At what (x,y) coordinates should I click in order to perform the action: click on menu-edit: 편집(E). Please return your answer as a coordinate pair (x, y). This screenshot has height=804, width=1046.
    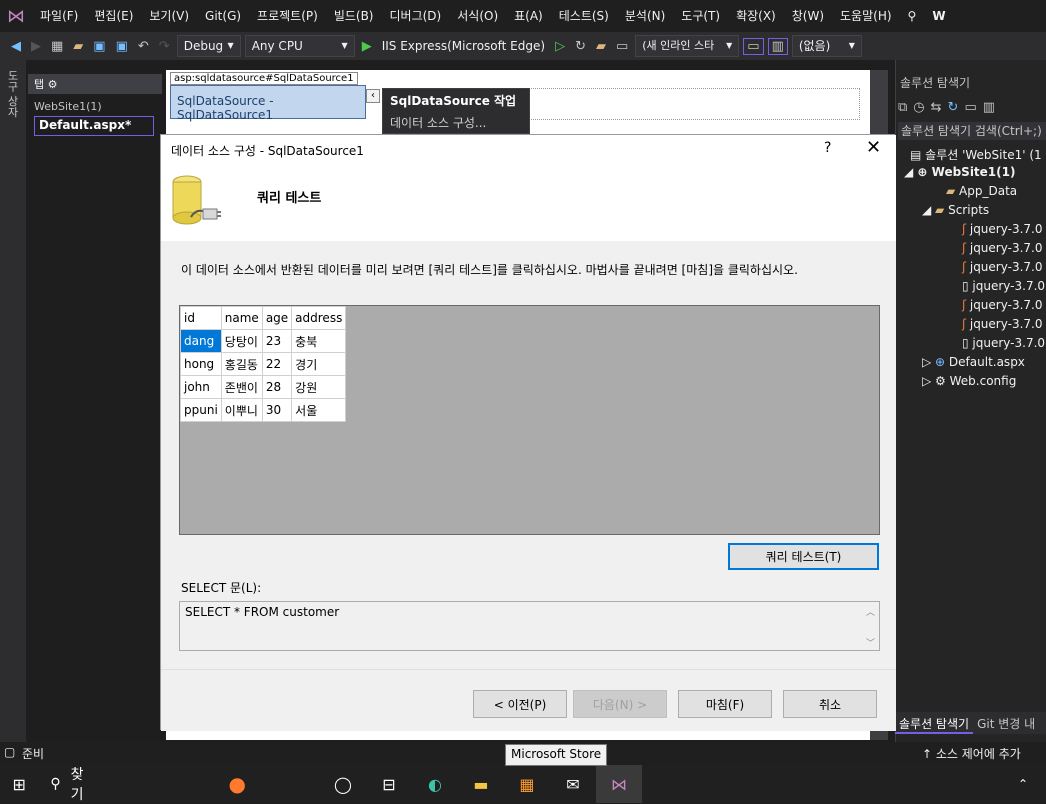
    Looking at the image, I should click on (113, 16).